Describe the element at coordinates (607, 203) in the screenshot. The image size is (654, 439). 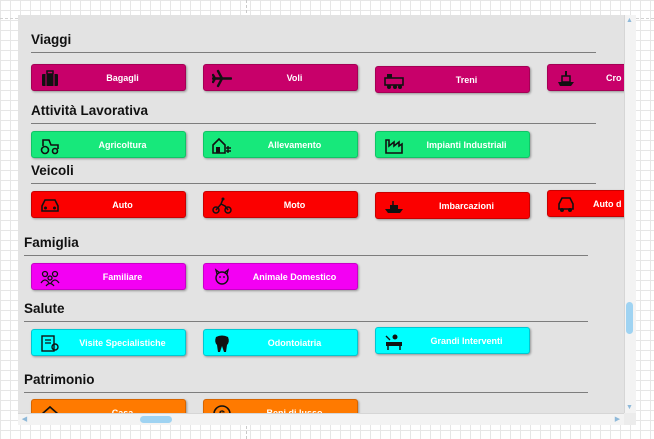
I see `chip-label: Auto d` at that location.